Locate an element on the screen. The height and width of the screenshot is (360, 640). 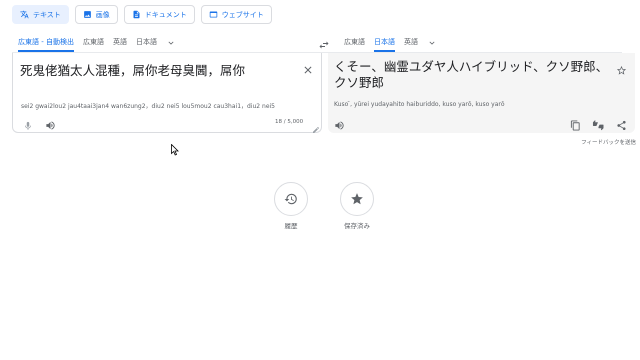
mouse-cursor-icon is located at coordinates (175, 150).